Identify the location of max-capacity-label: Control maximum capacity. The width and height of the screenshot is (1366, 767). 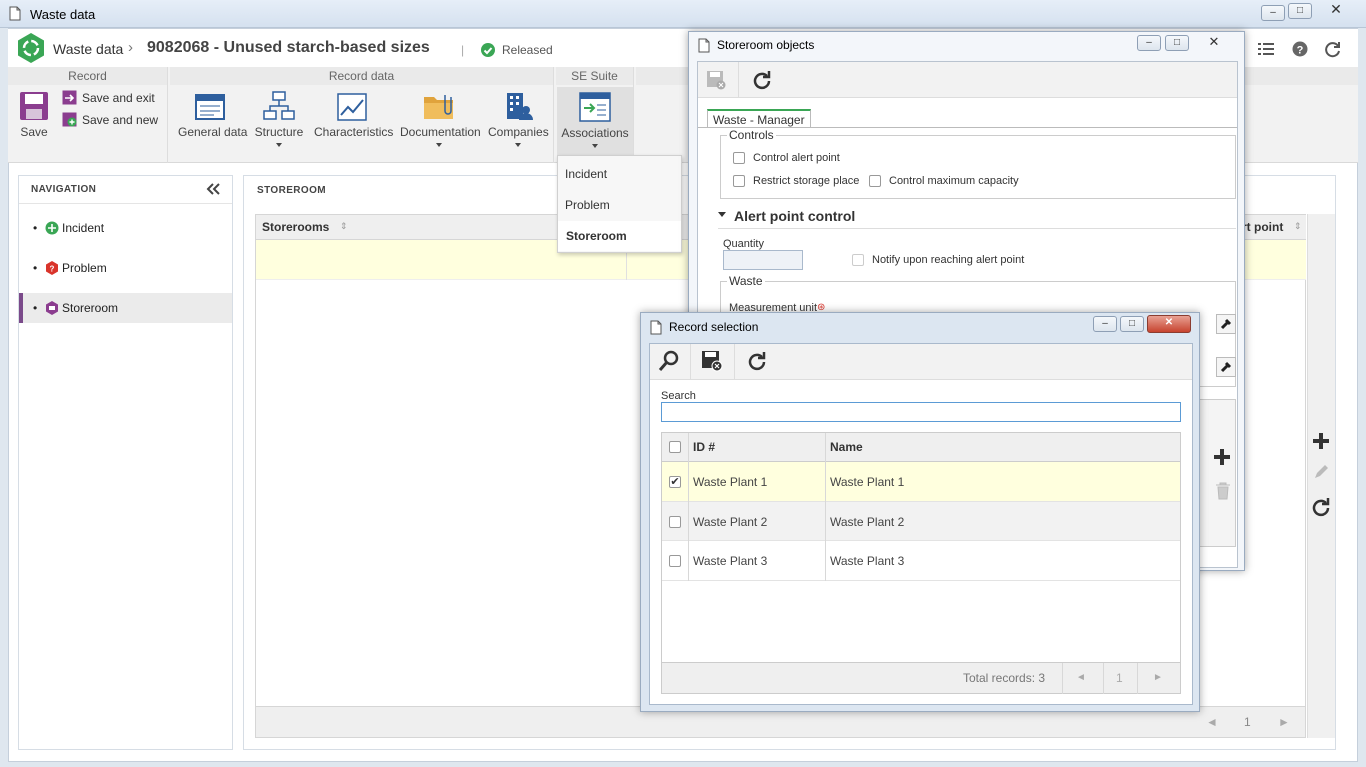
(954, 181).